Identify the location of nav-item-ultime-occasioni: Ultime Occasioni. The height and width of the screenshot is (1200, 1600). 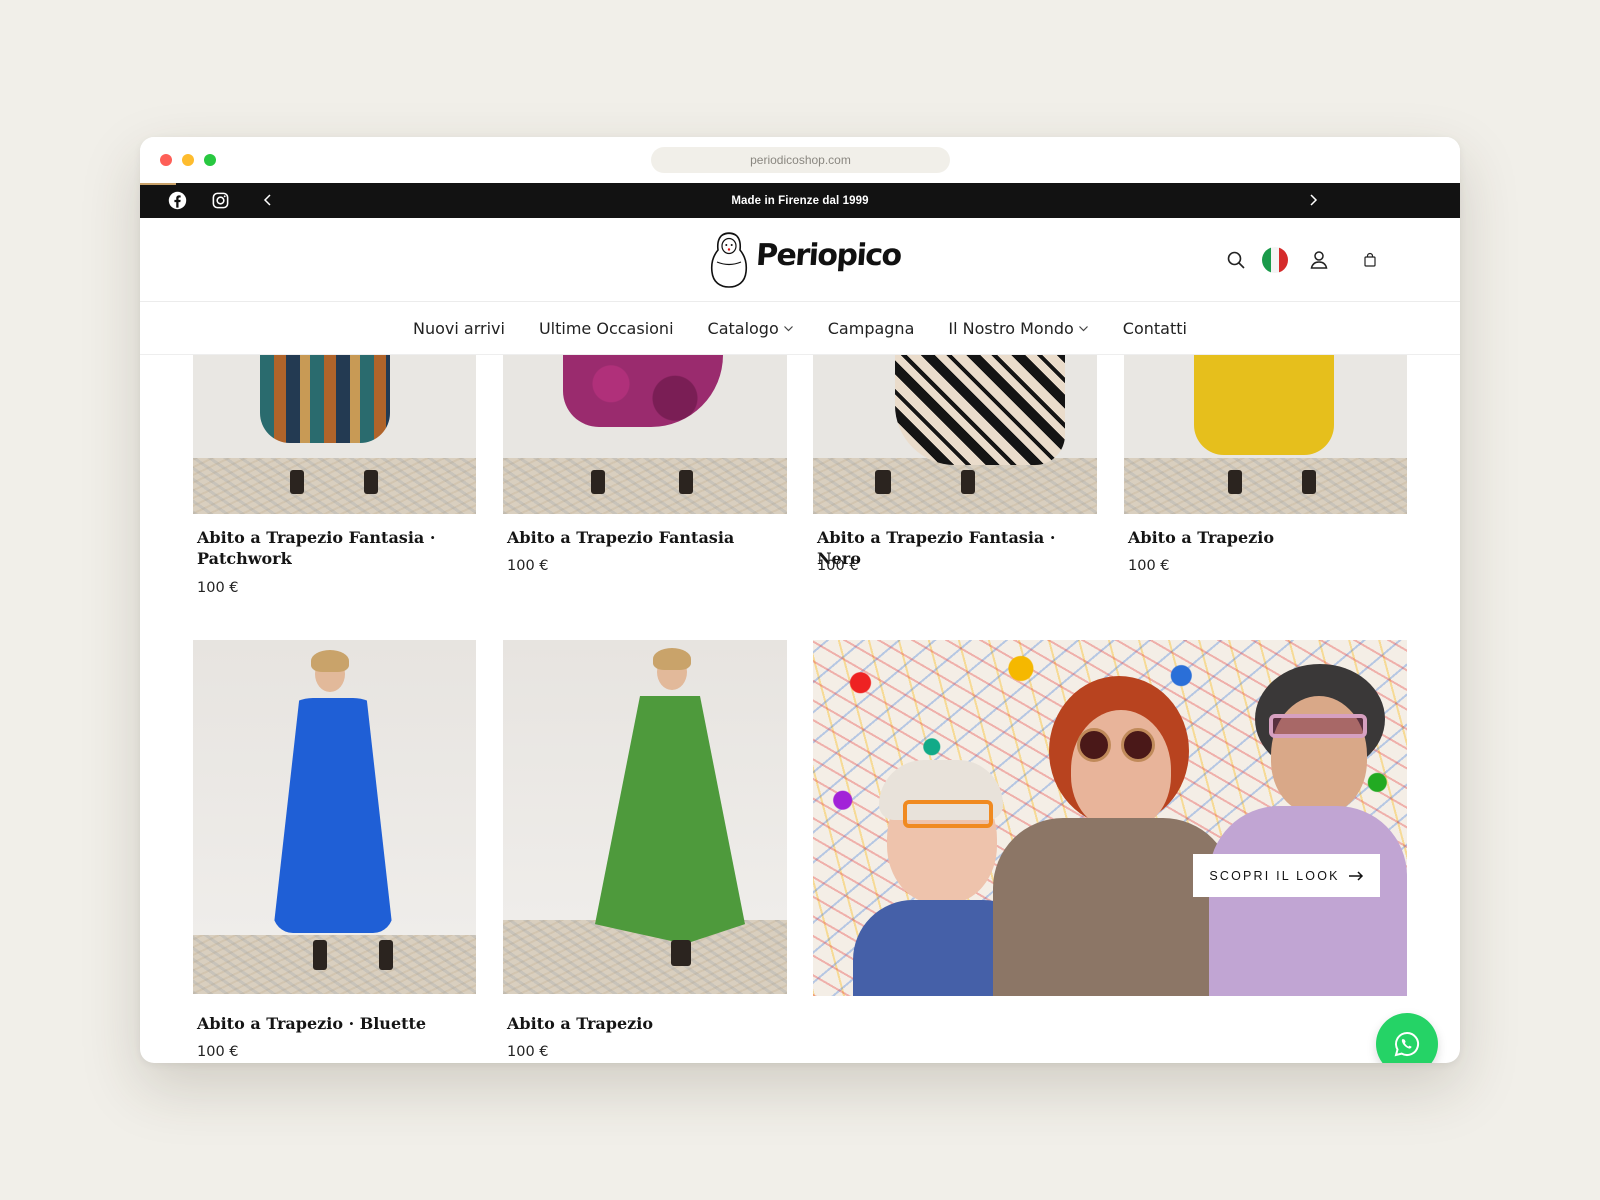
(606, 328).